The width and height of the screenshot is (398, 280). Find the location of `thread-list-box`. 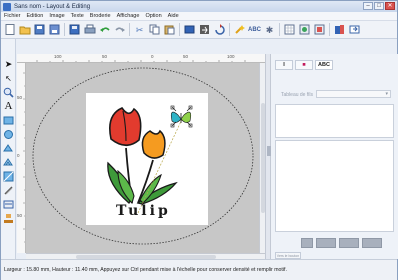

thread-list-box is located at coordinates (334, 186).